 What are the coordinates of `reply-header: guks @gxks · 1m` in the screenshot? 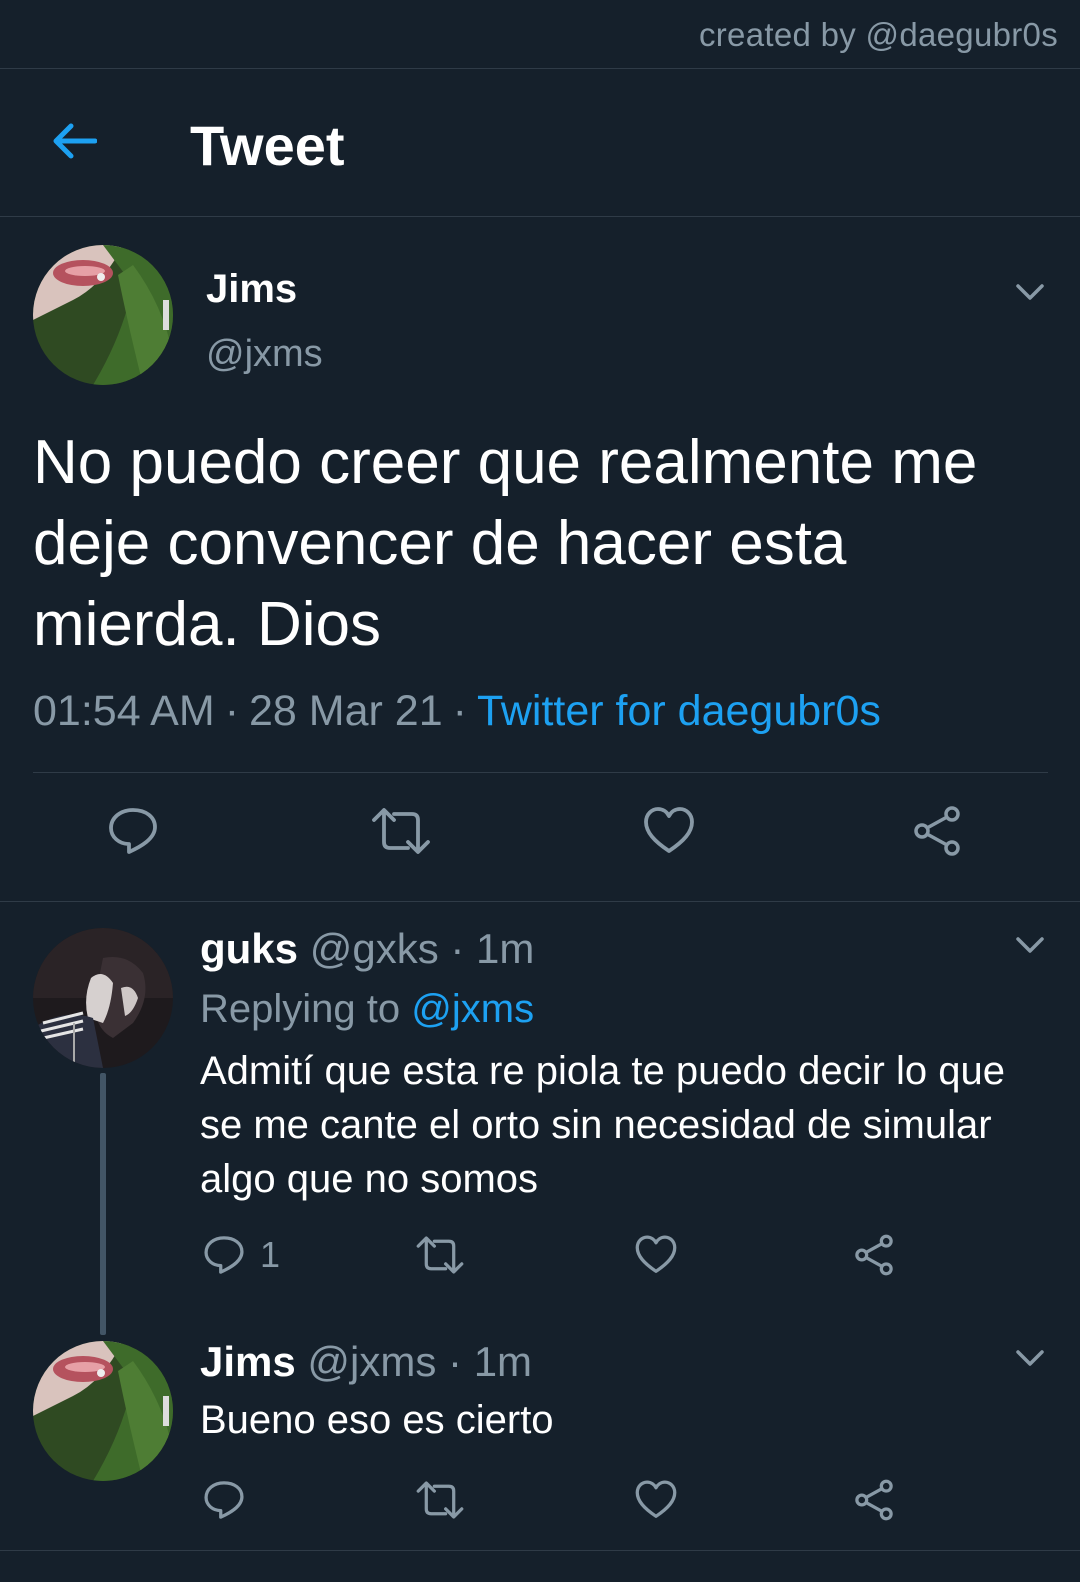 It's located at (367, 949).